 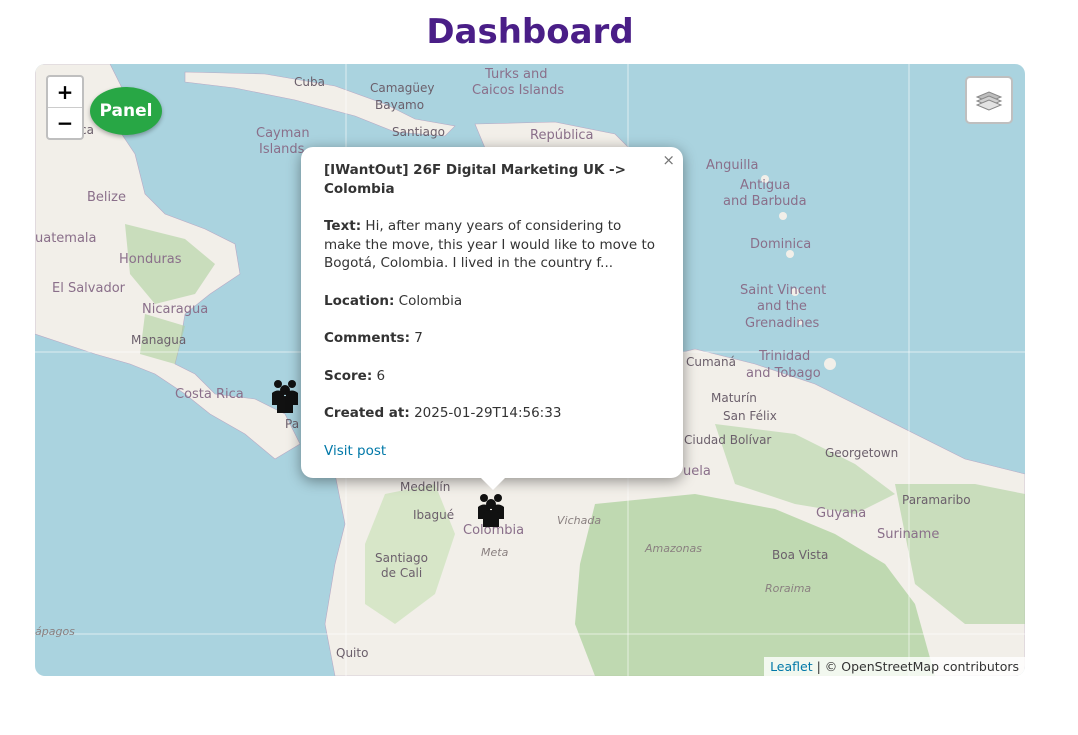 I want to click on leaflet-link: Leaflet, so click(x=791, y=666).